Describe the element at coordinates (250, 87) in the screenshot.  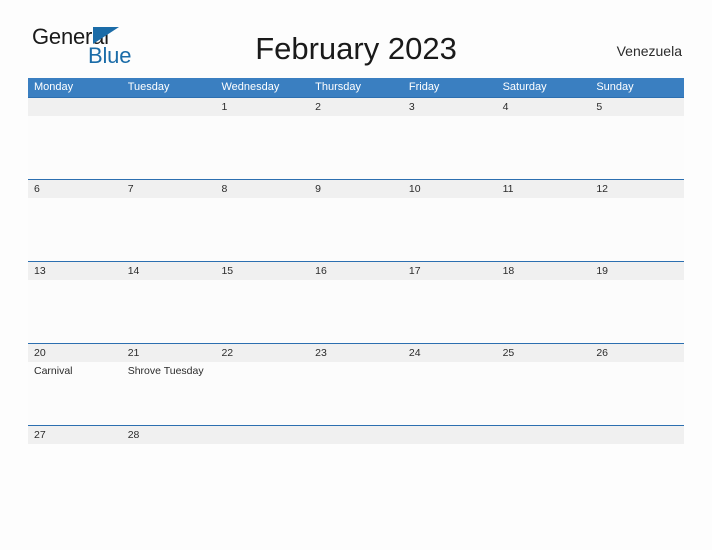
I see `weekday-header-wednesday: Wednesday` at that location.